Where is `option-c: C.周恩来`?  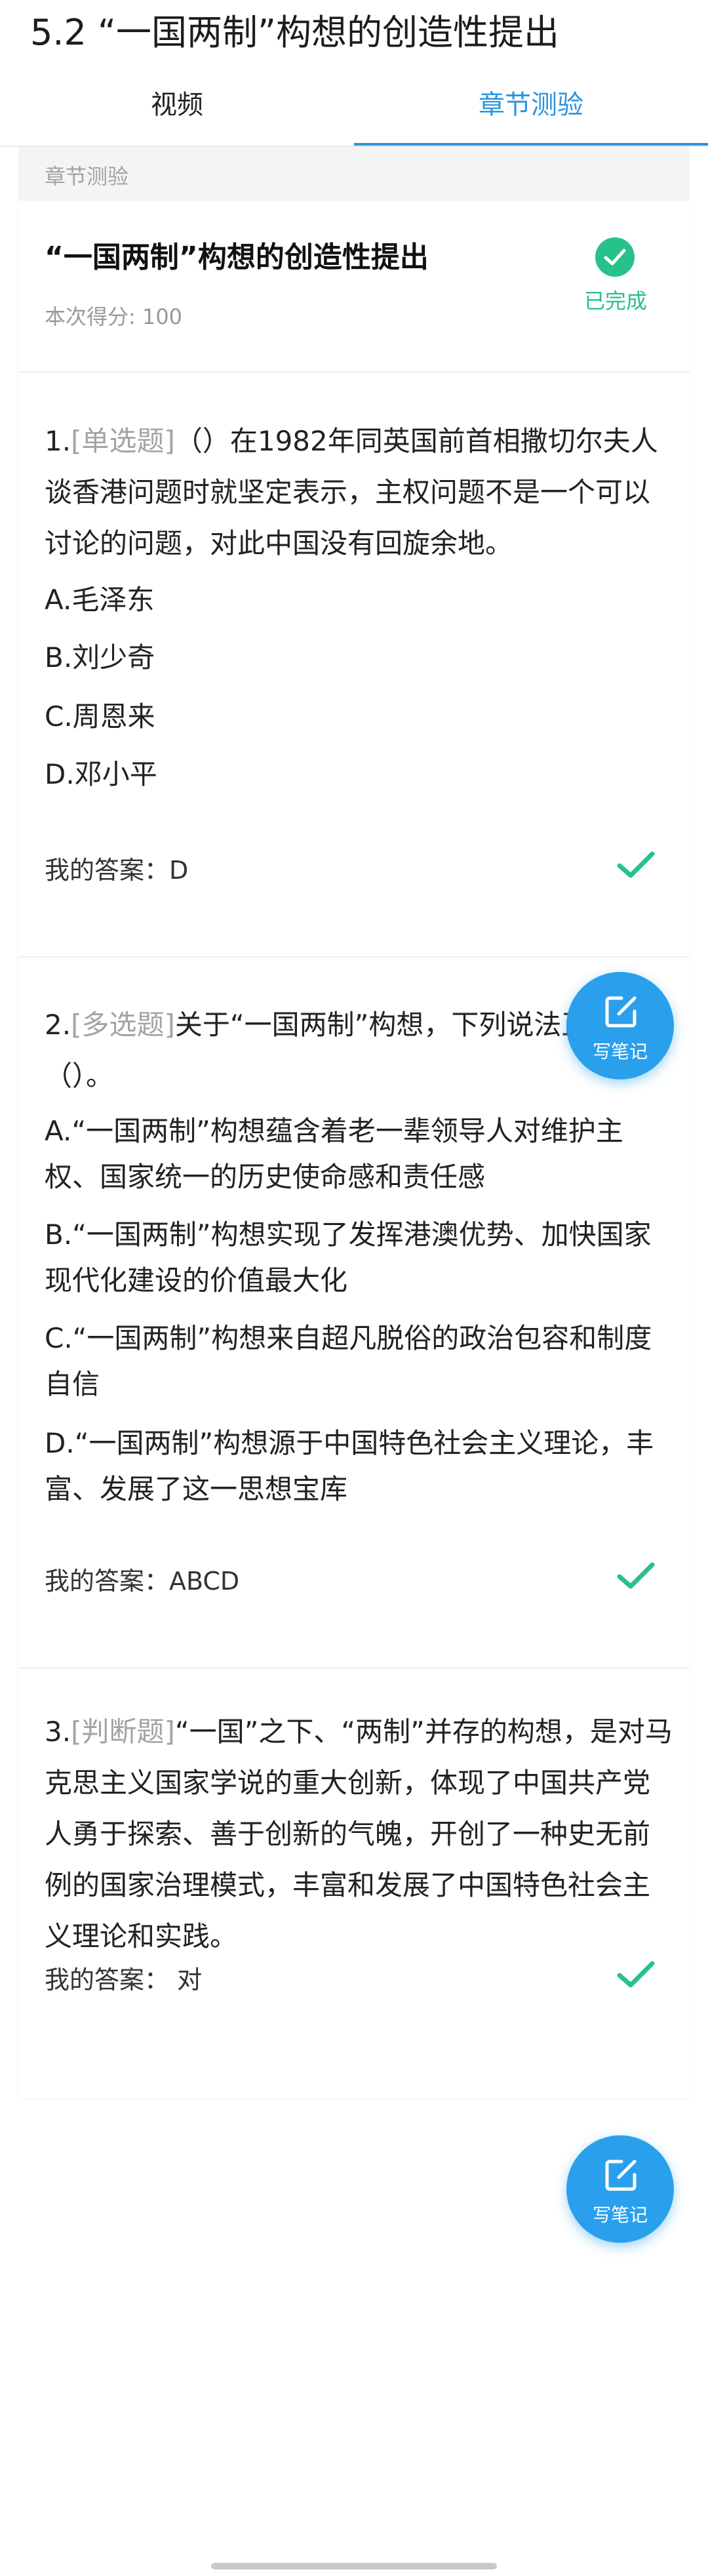
option-c: C.周恩来 is located at coordinates (100, 716).